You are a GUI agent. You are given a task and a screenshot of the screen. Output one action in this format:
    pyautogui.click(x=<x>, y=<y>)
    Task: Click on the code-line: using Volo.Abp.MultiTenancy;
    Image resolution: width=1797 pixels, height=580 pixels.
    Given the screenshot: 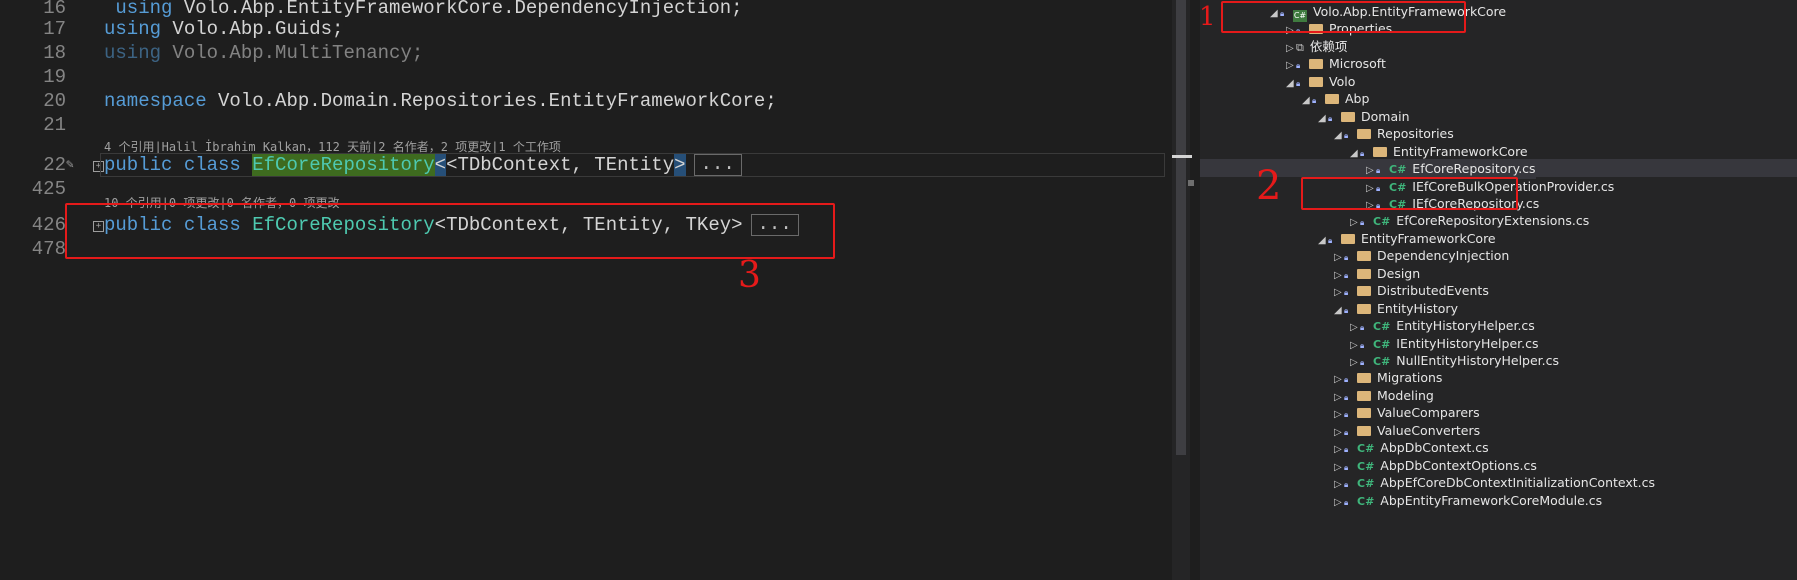 What is the action you would take?
    pyautogui.click(x=263, y=53)
    